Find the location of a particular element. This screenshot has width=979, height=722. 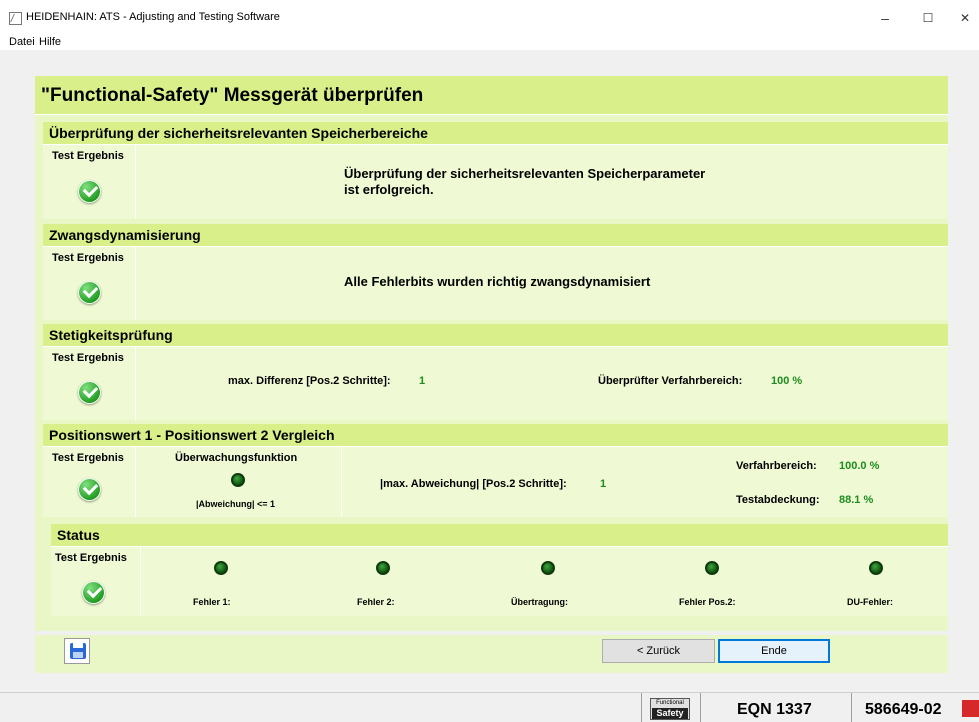

functional-safety-logo: Functional Safety is located at coordinates (670, 709).